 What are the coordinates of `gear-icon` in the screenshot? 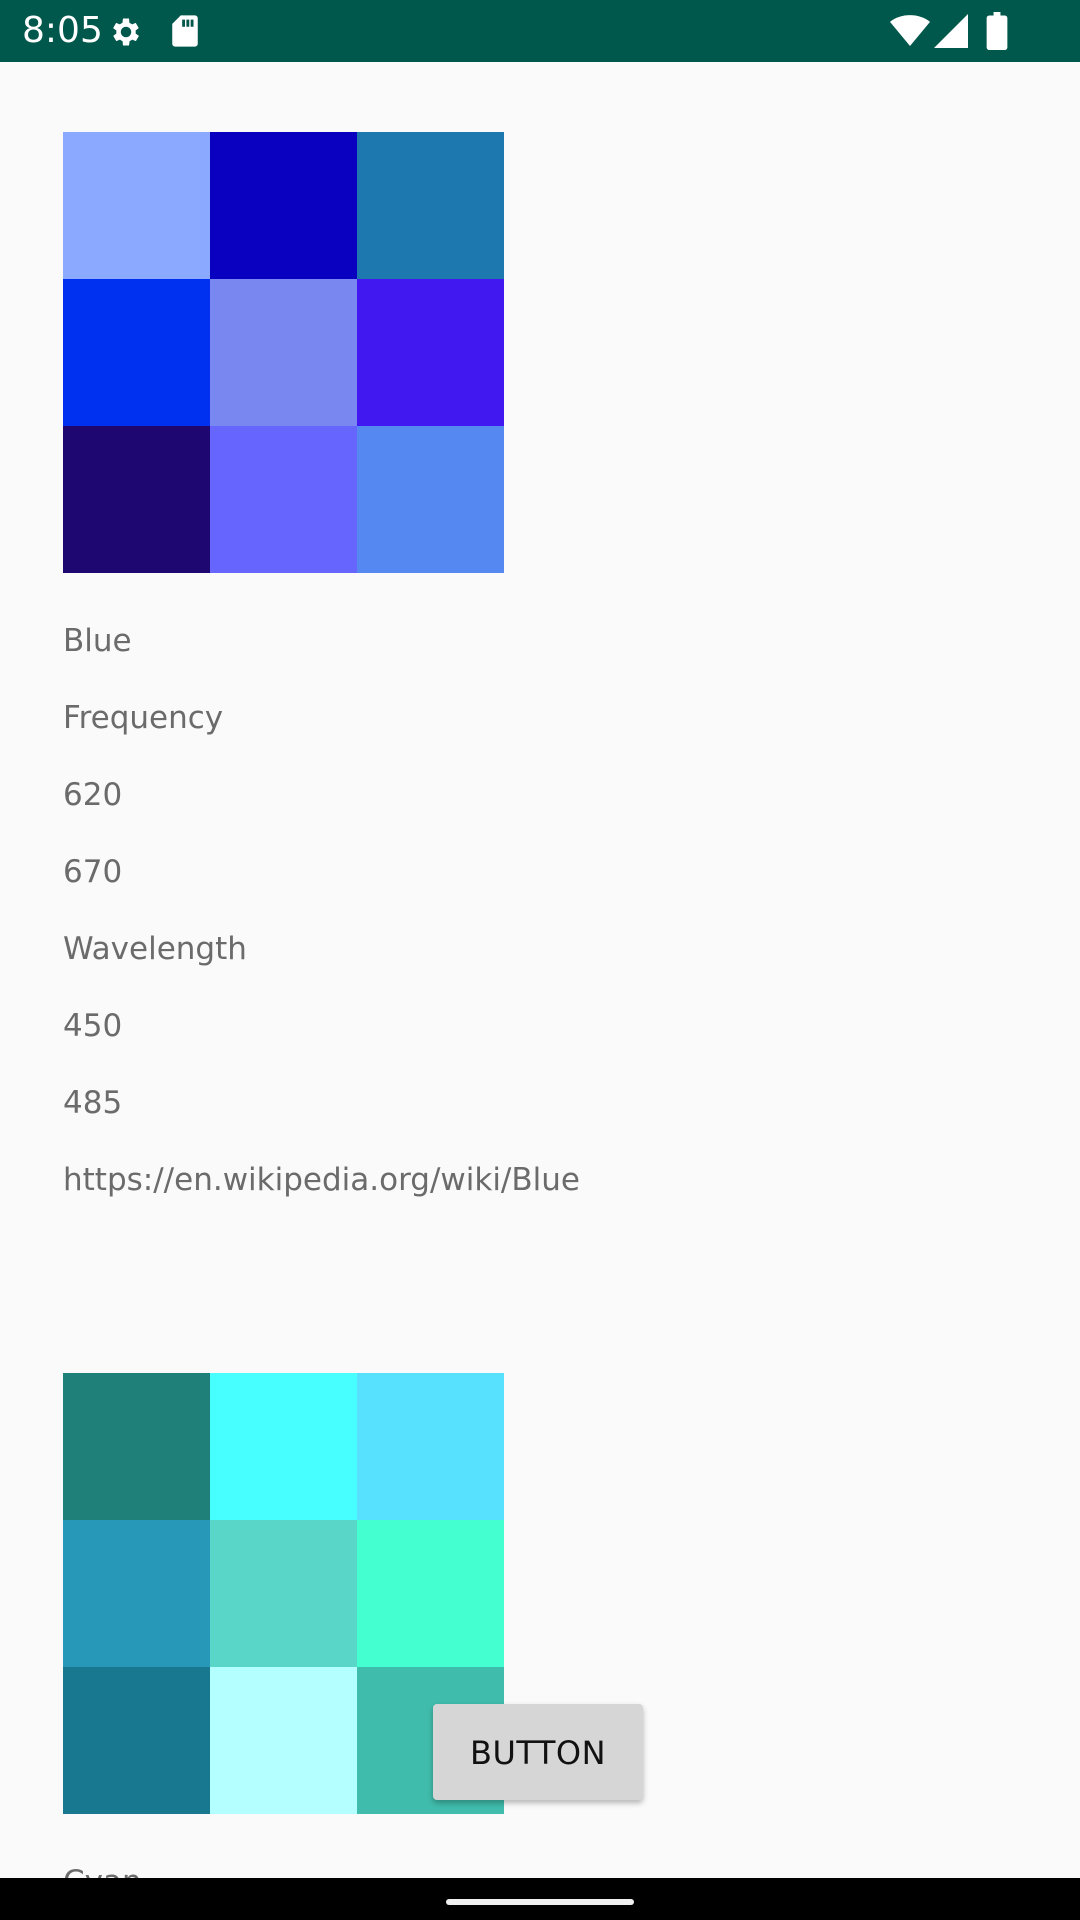 It's located at (126, 34).